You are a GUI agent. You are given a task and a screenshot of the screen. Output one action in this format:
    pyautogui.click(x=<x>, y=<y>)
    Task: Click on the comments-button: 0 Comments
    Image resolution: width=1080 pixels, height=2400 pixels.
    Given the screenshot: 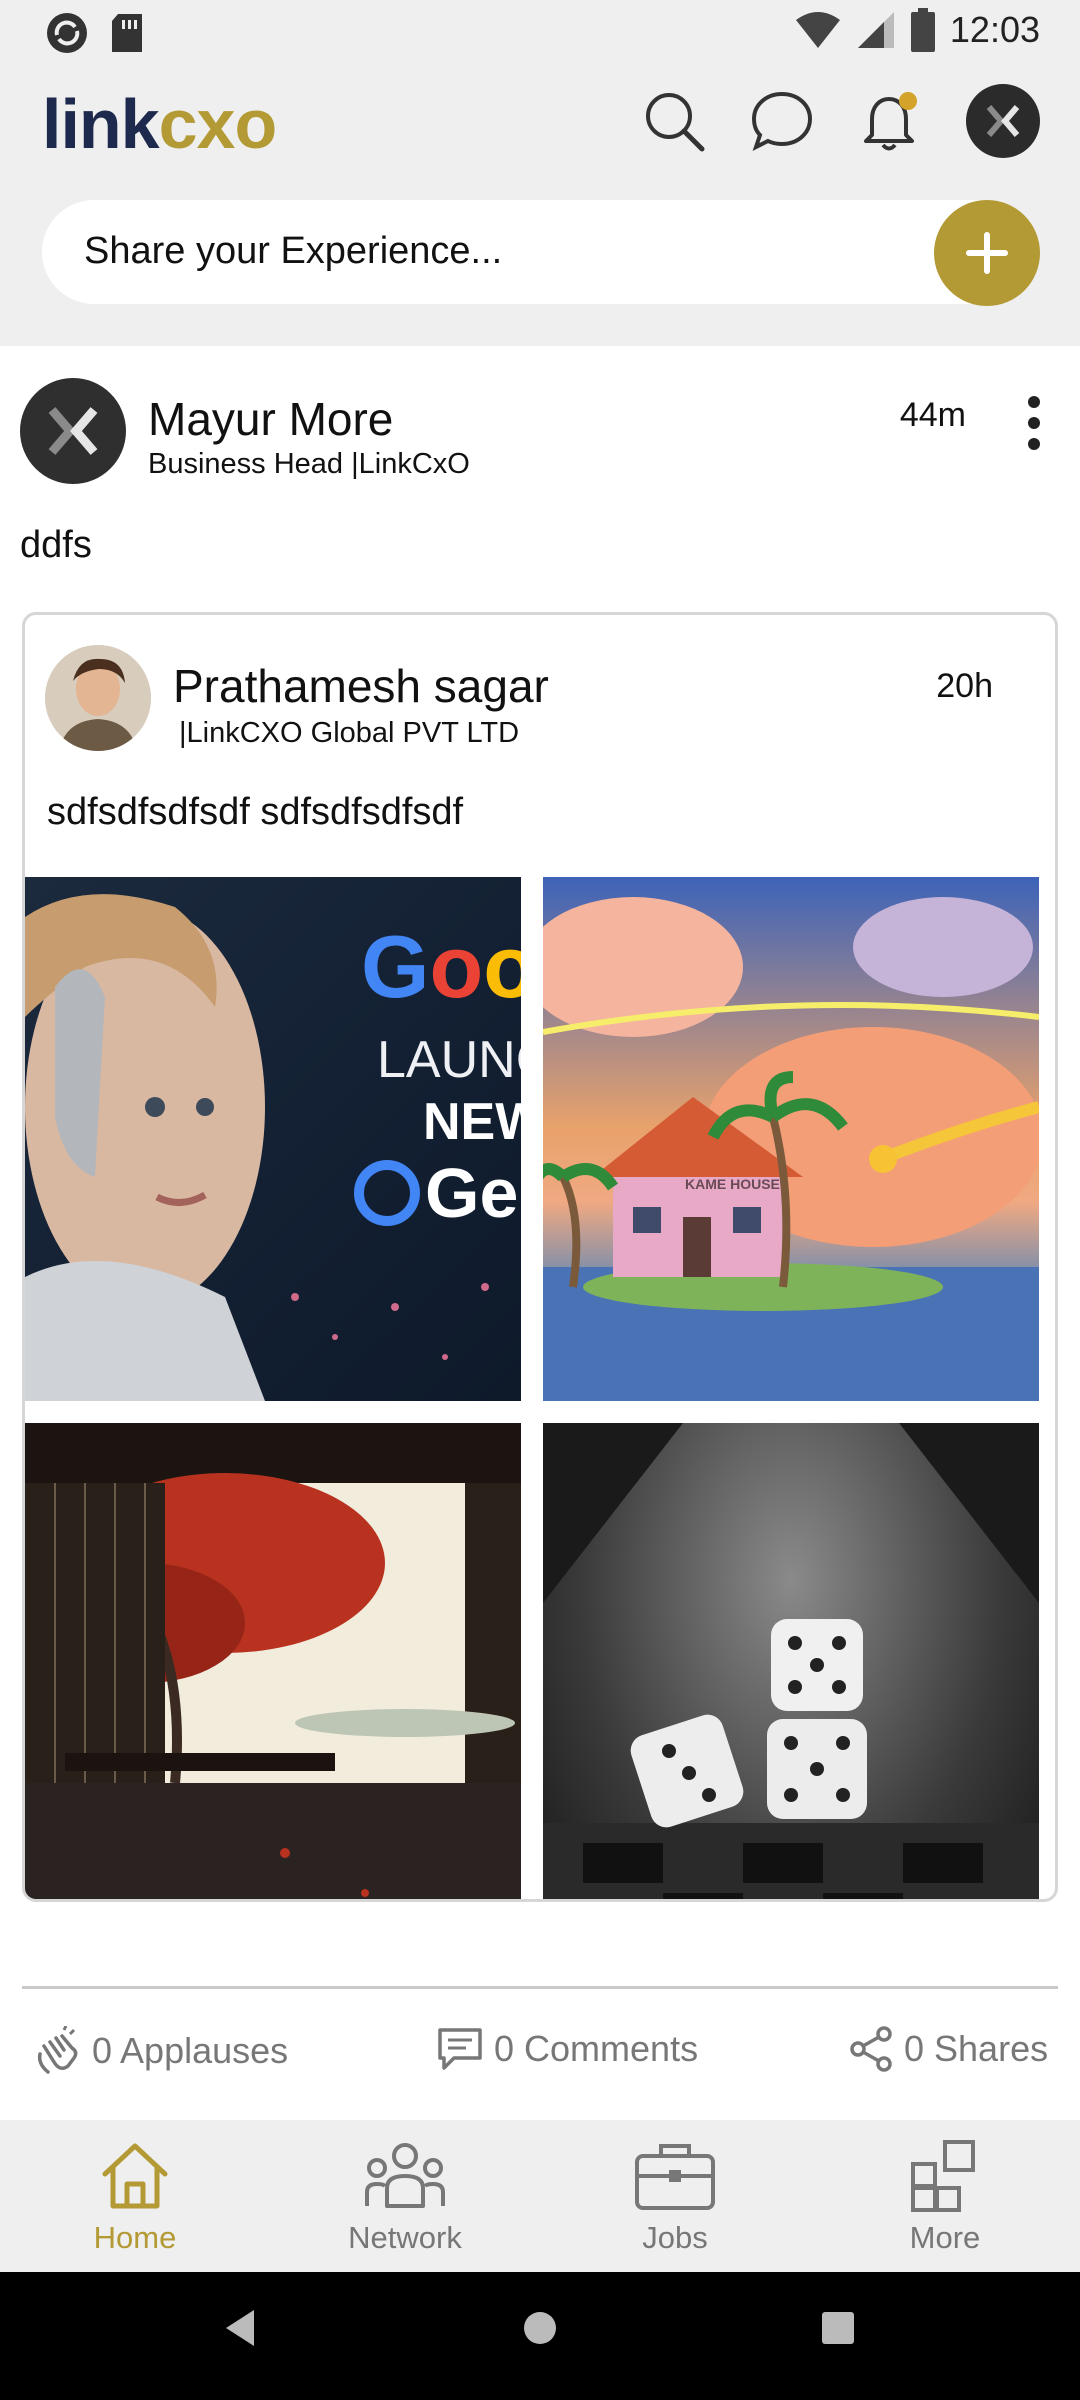 What is the action you would take?
    pyautogui.click(x=567, y=2049)
    